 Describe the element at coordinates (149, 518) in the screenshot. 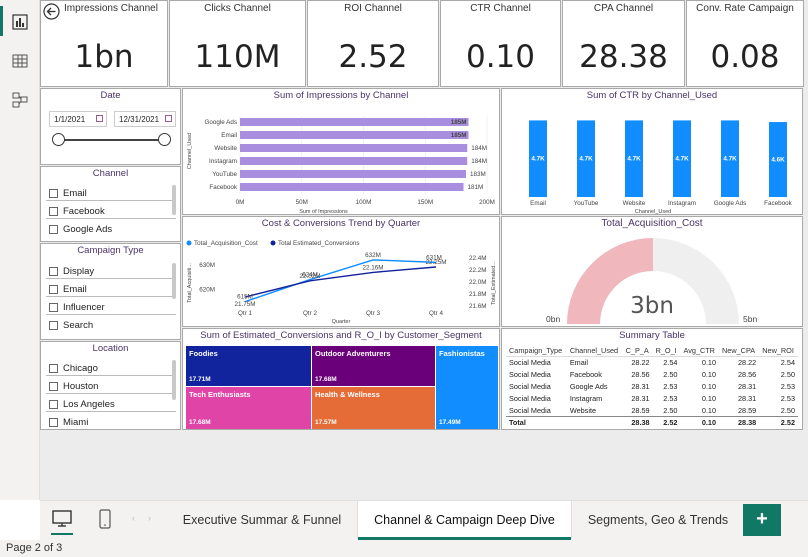

I see `next-page-icon: ›` at that location.